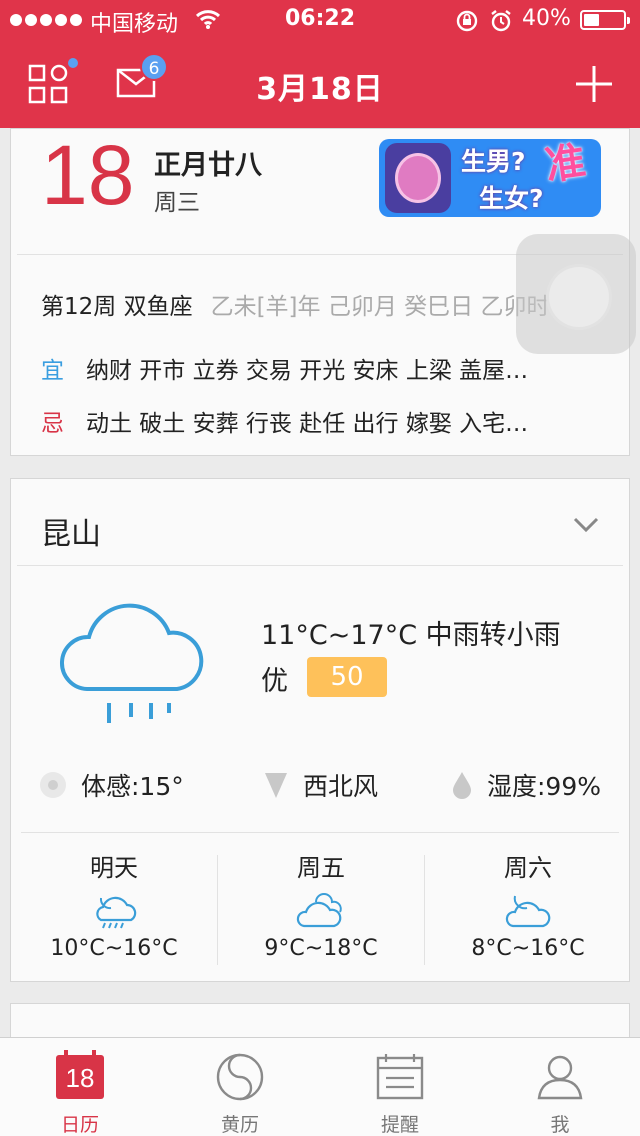 The width and height of the screenshot is (640, 1136). I want to click on aqi-badge: 50, so click(347, 677).